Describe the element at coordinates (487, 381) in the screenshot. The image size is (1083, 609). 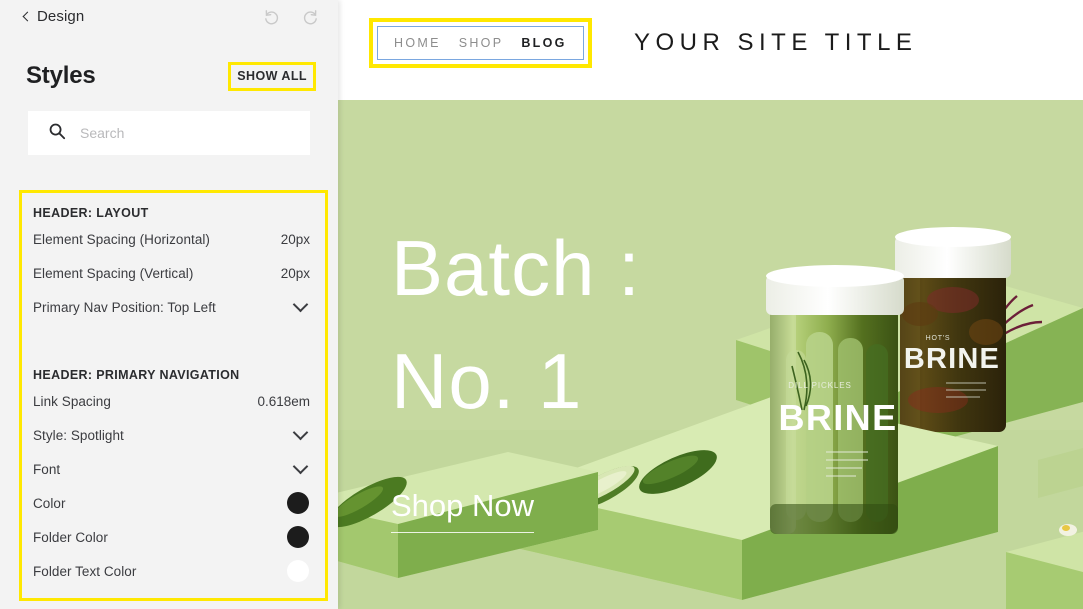
I see `hero-headline-line-2: No. 1` at that location.